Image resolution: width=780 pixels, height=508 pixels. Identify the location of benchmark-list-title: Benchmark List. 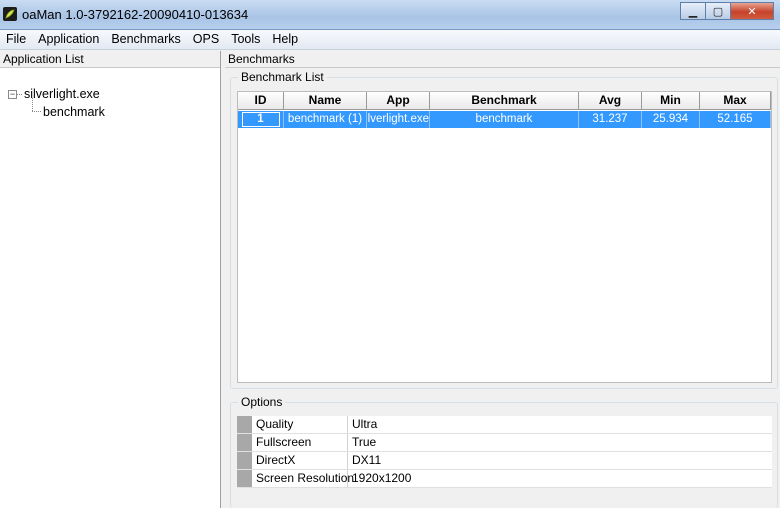
(282, 77).